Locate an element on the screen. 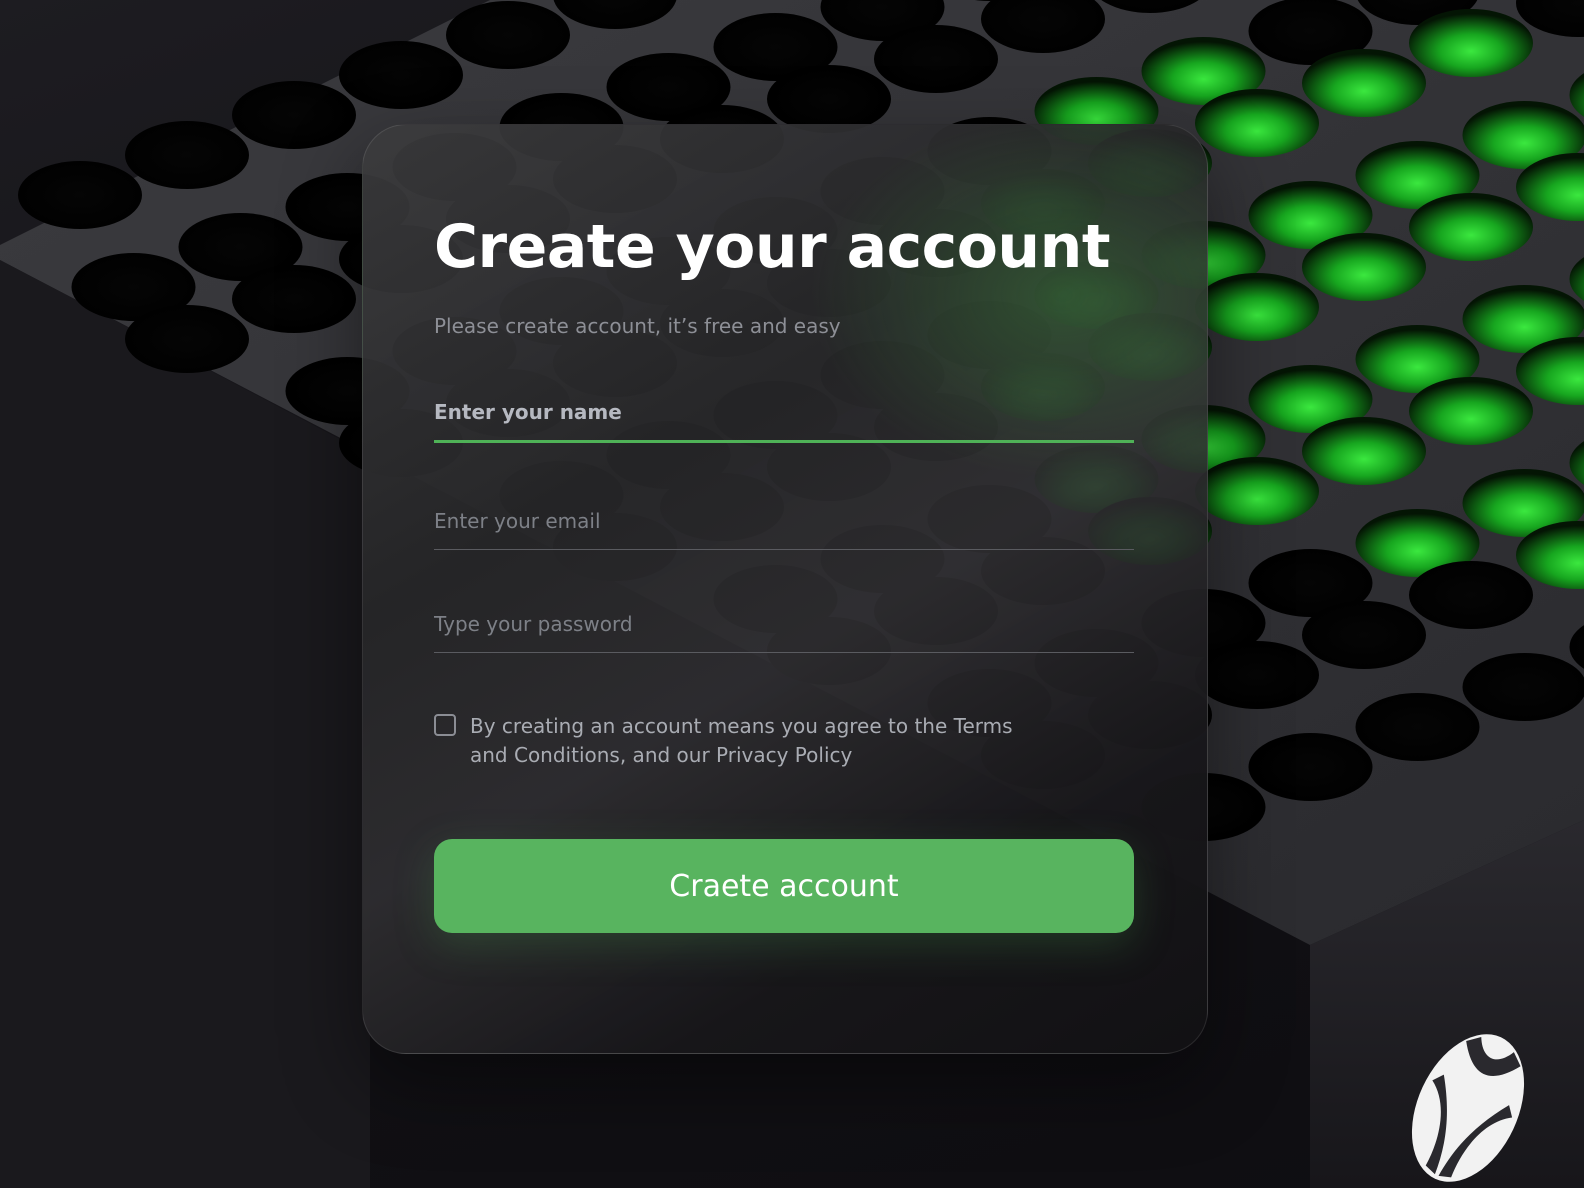  email-input is located at coordinates (784, 529).